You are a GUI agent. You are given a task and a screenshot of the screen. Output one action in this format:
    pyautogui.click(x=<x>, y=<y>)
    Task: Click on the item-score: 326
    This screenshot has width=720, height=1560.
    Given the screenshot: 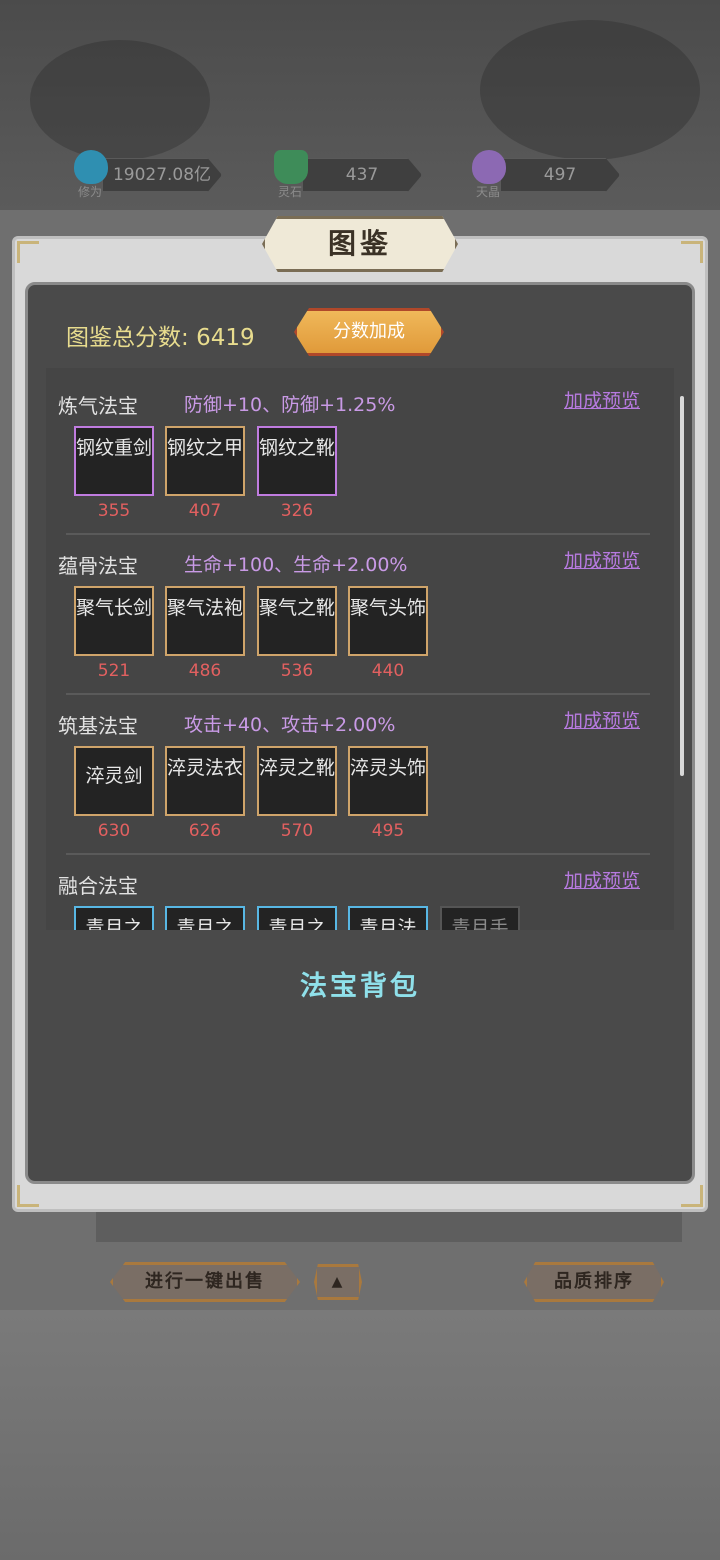 What is the action you would take?
    pyautogui.click(x=297, y=511)
    